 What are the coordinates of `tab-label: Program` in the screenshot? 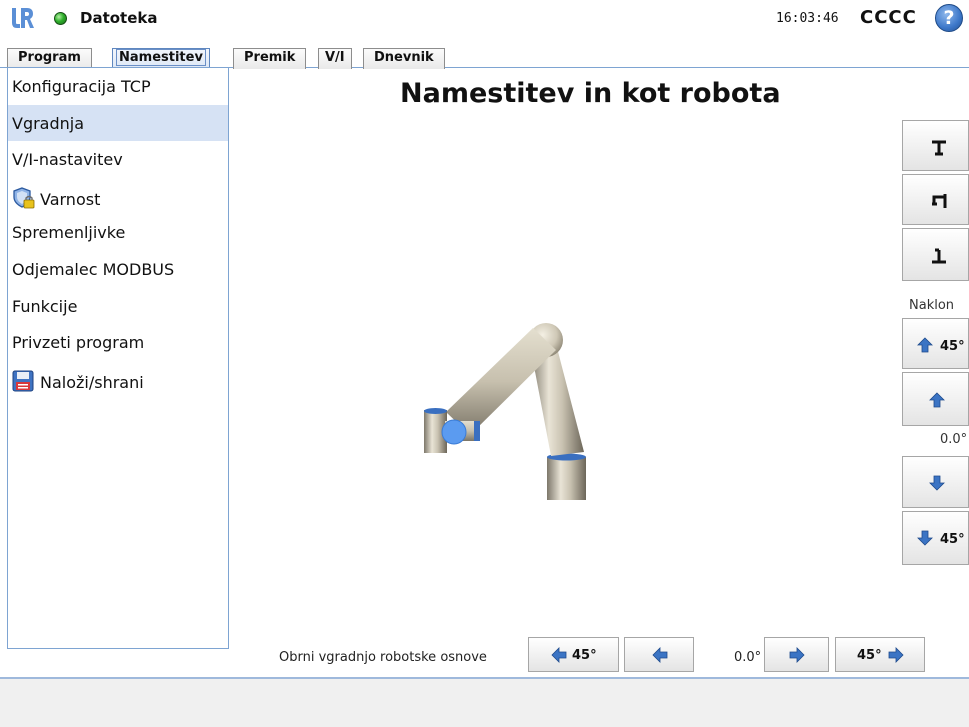 It's located at (49, 57).